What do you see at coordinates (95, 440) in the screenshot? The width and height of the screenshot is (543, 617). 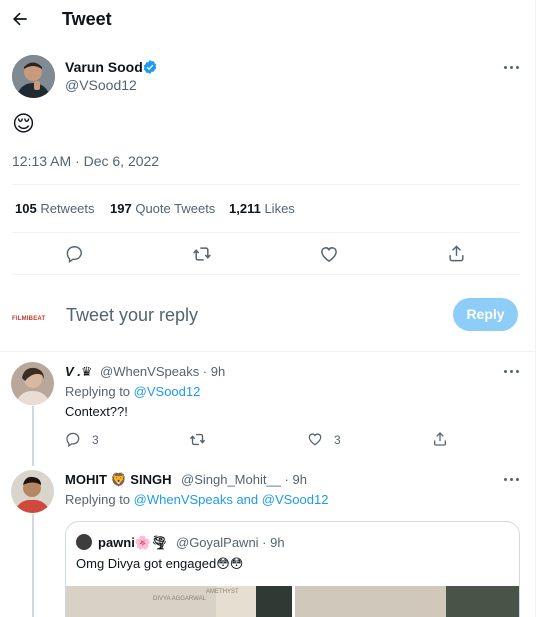 I see `reply-count: 3` at bounding box center [95, 440].